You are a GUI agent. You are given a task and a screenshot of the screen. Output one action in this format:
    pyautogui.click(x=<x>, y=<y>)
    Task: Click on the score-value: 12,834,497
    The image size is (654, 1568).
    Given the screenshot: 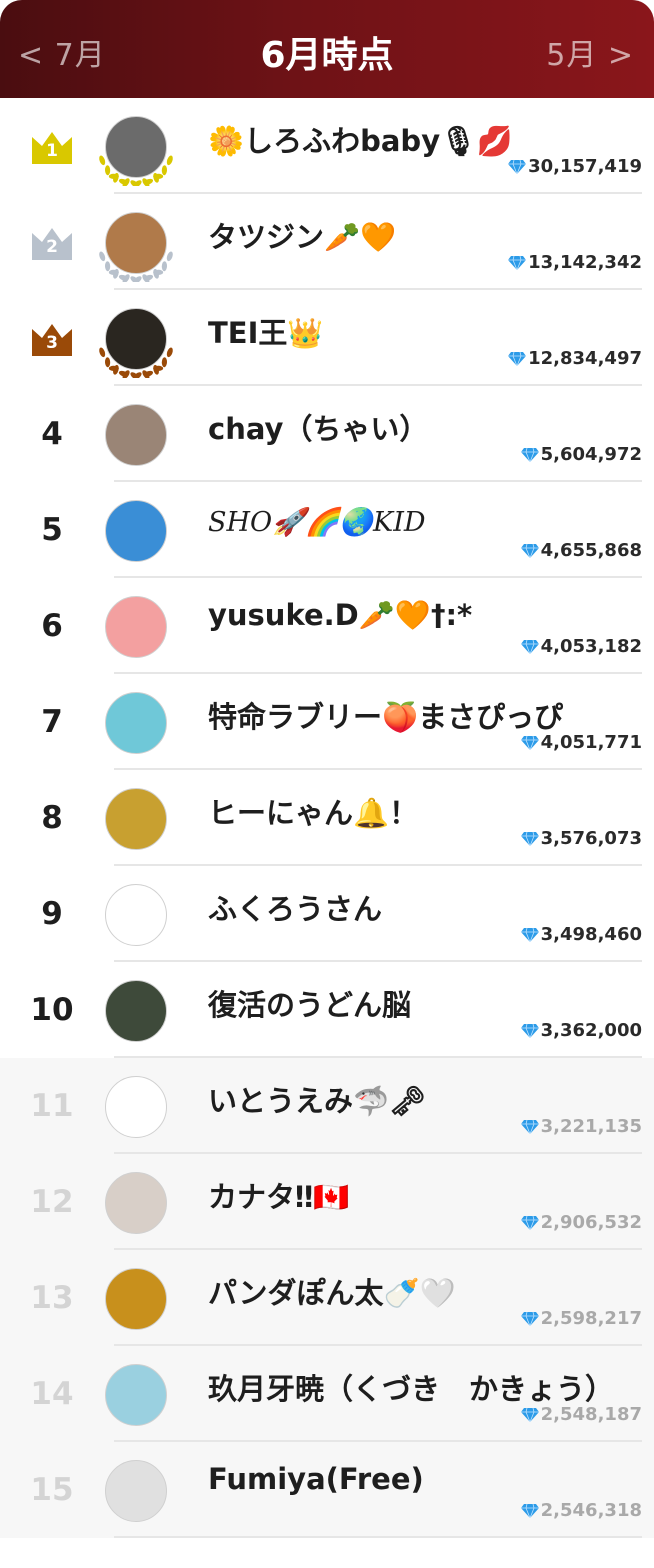 What is the action you would take?
    pyautogui.click(x=585, y=358)
    